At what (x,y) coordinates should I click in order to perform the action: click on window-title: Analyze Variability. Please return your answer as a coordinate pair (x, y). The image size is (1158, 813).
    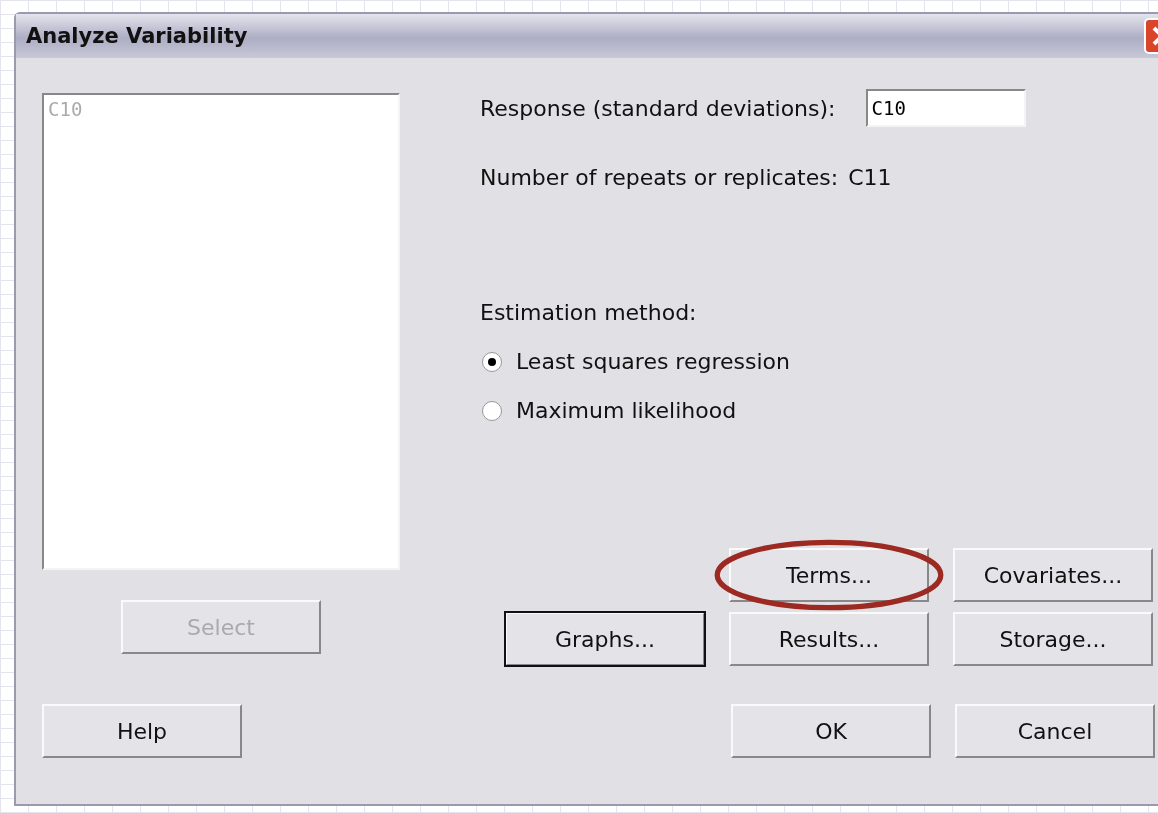
    Looking at the image, I should click on (137, 36).